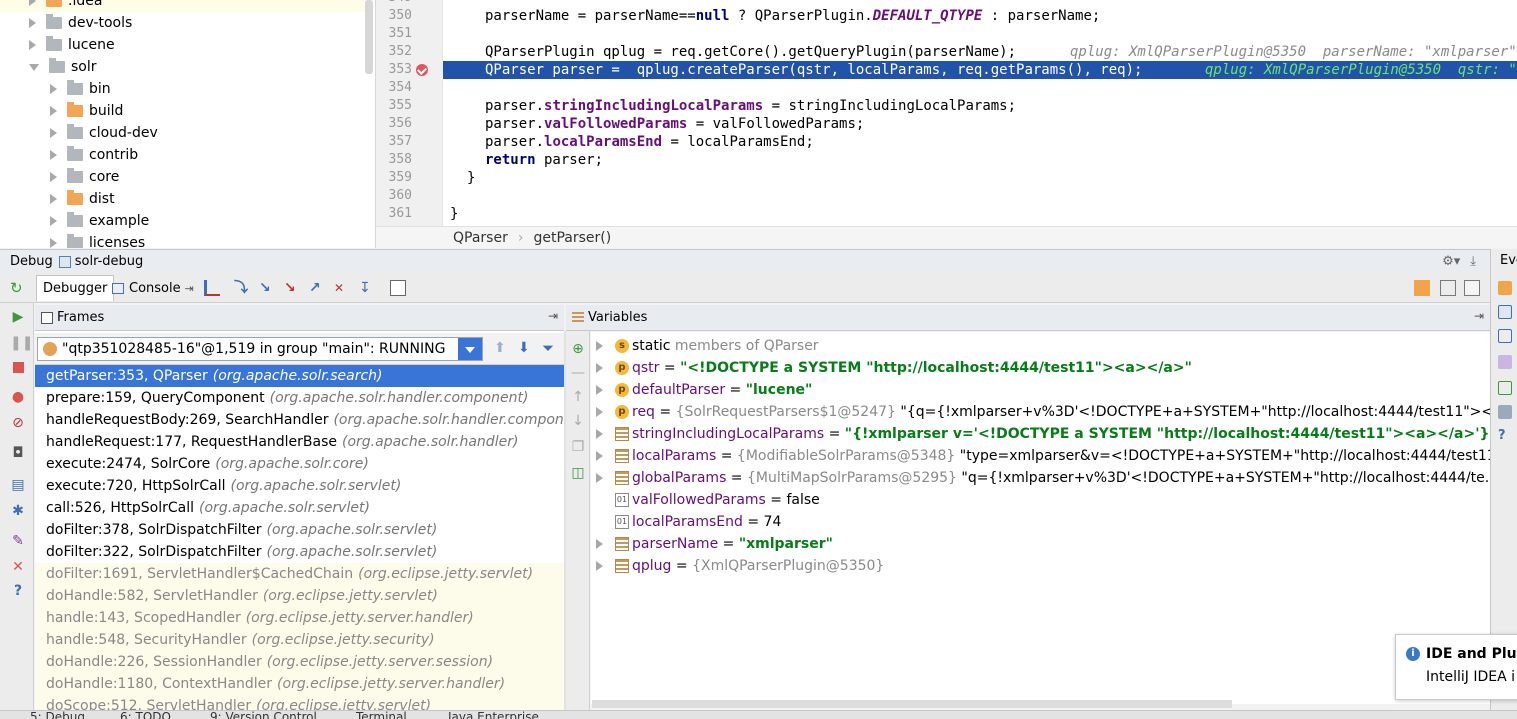 This screenshot has height=719, width=1517. I want to click on hide-window-icon: ⤓, so click(1473, 261).